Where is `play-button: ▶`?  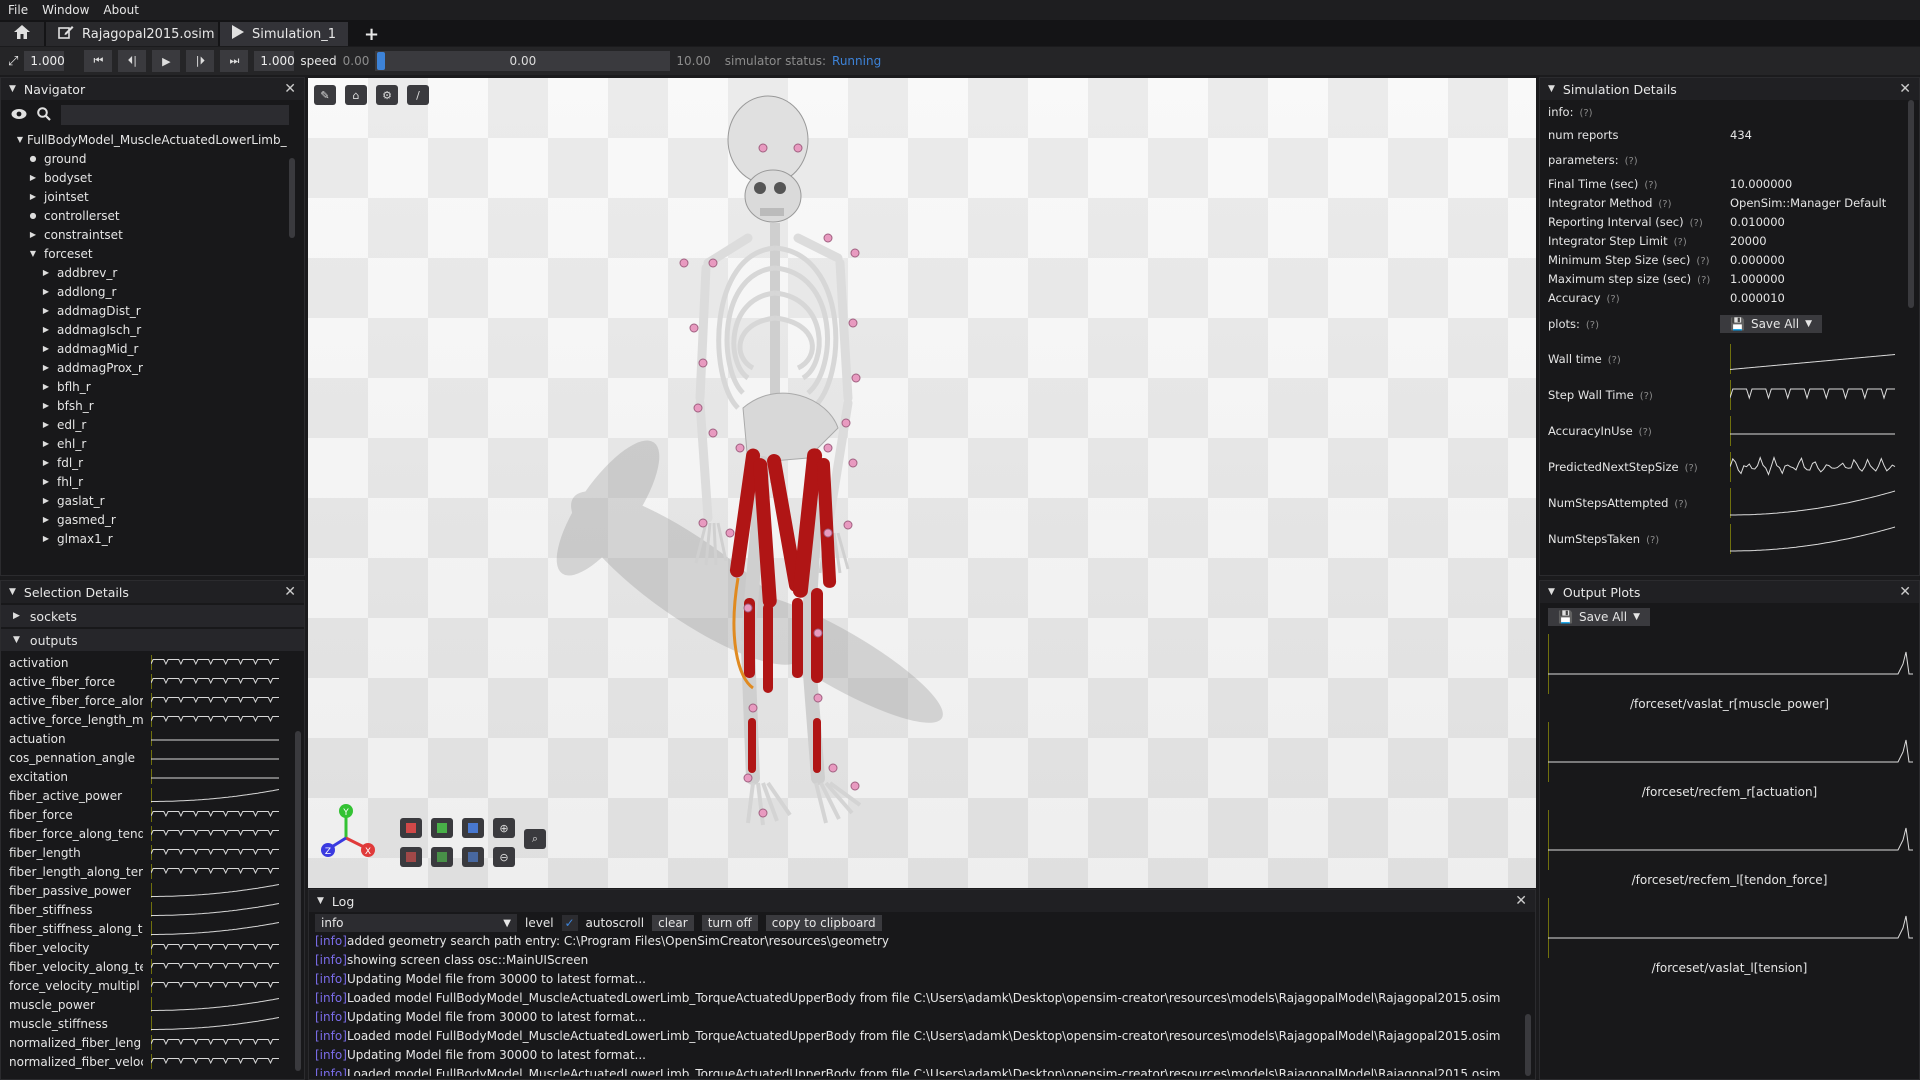 play-button: ▶ is located at coordinates (166, 61).